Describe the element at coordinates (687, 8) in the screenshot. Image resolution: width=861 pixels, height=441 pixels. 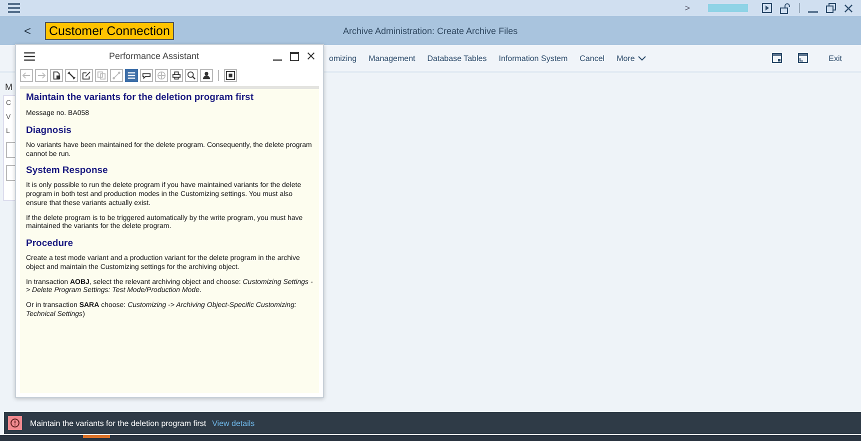
I see `chevron: >` at that location.